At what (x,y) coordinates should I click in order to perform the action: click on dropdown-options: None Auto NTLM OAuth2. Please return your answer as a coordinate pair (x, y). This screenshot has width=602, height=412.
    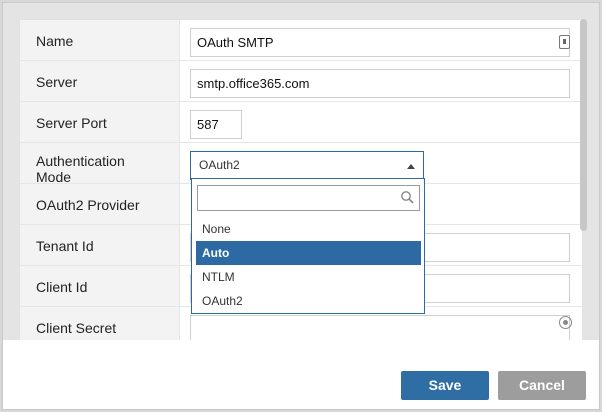
    Looking at the image, I should click on (308, 265).